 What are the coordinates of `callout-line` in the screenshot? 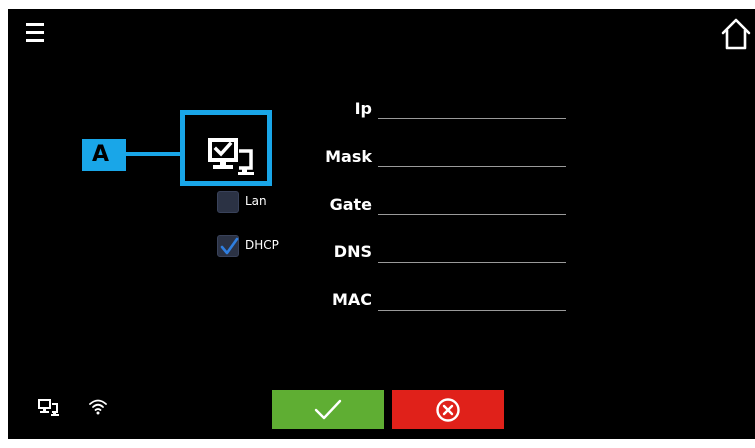 It's located at (153, 154).